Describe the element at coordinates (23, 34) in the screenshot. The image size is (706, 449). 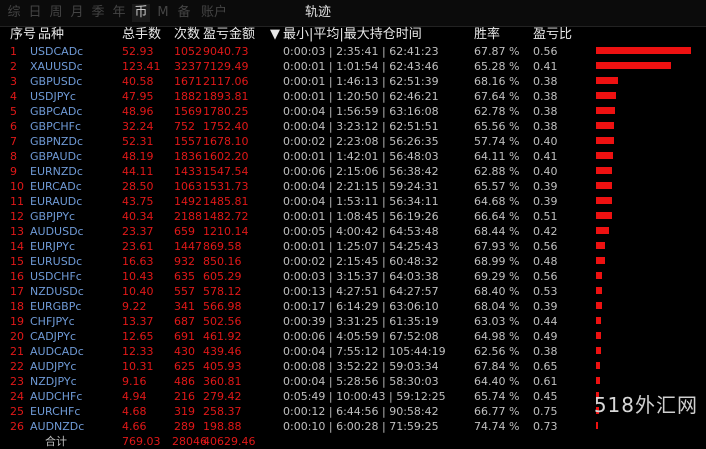
I see `header-index: 序号` at that location.